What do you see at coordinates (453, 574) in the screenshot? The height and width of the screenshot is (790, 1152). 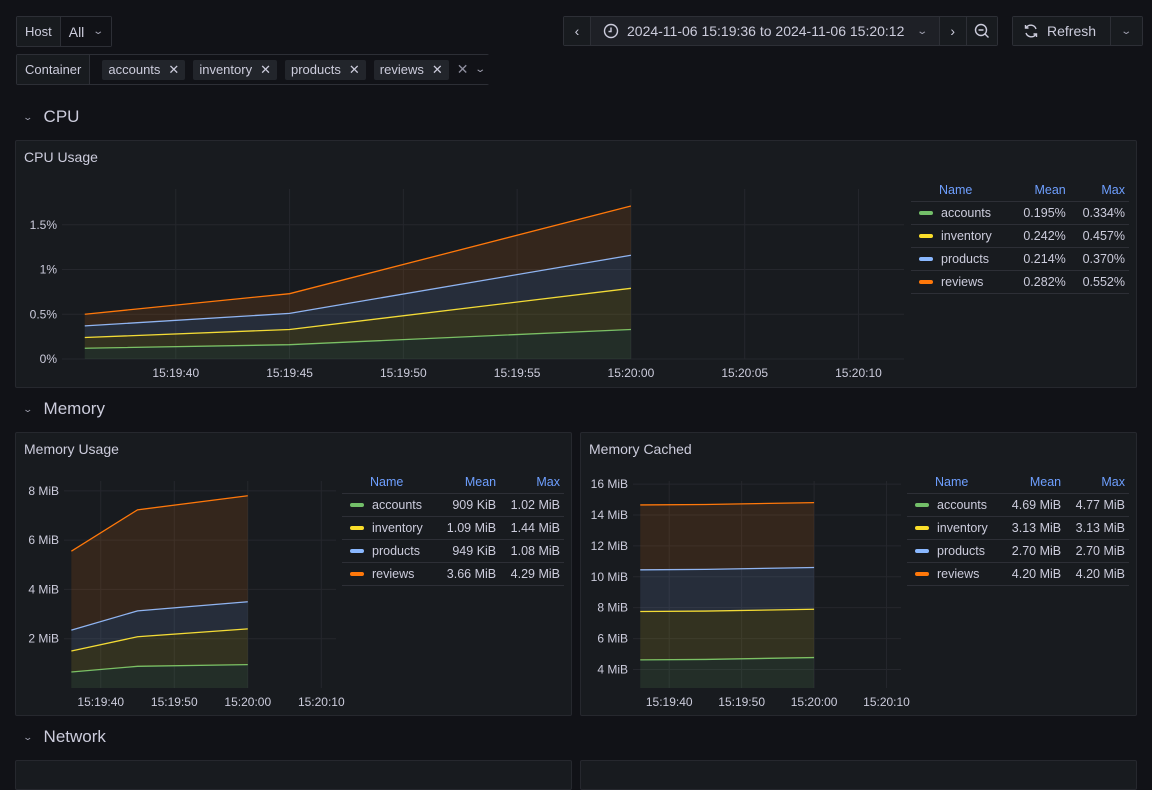 I see `legend-row: reviews 3.66 MiB 4.29 MiB` at bounding box center [453, 574].